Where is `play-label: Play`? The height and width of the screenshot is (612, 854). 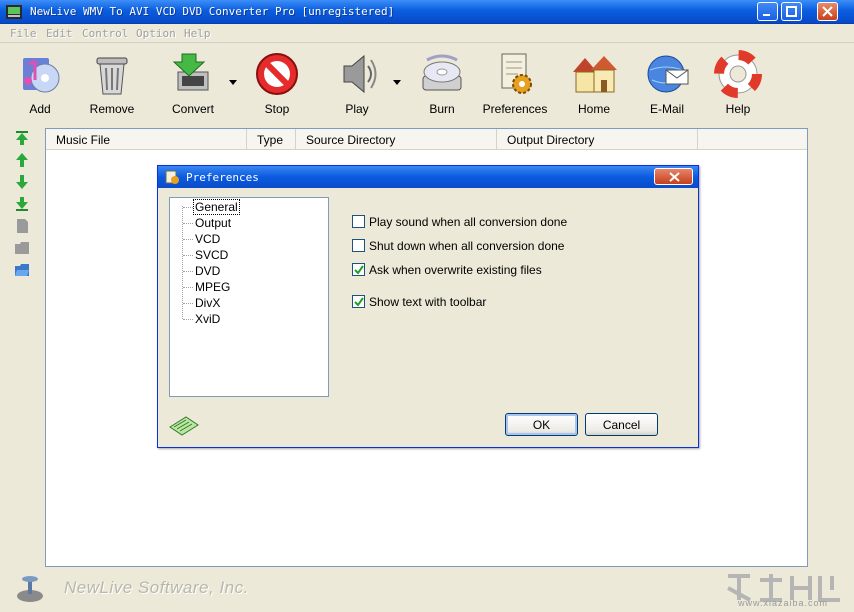 play-label: Play is located at coordinates (357, 109).